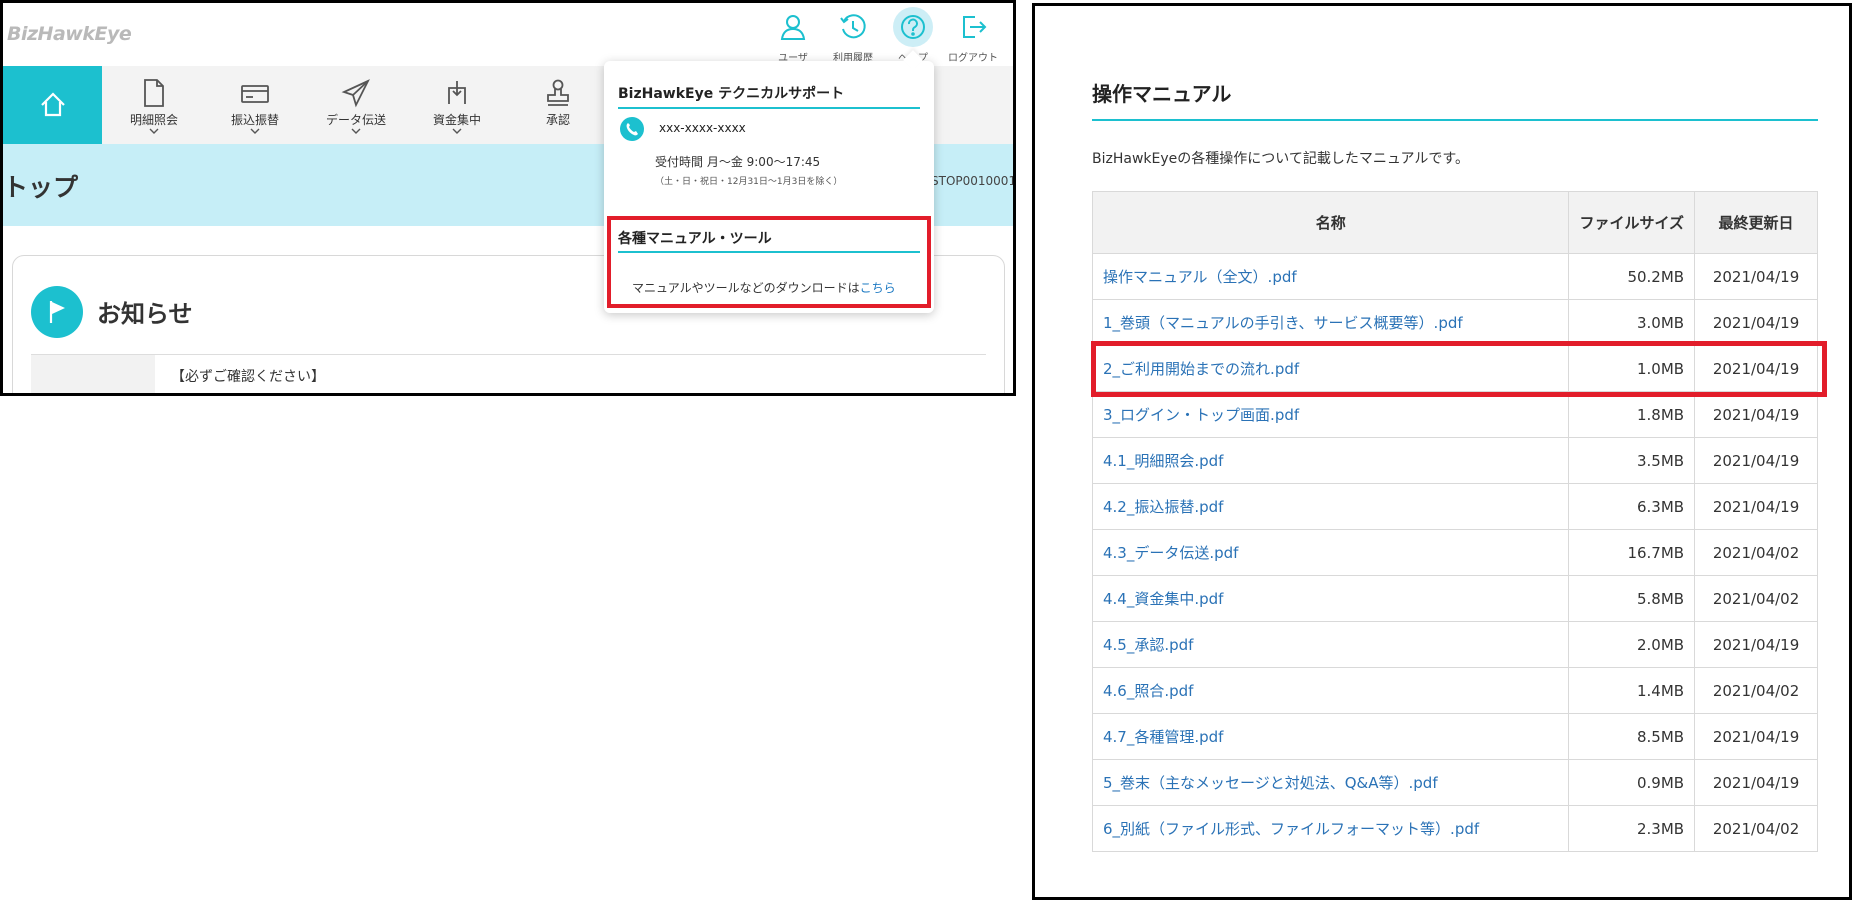 Image resolution: width=1862 pixels, height=920 pixels. What do you see at coordinates (1162, 94) in the screenshot?
I see `manual-page-title: 操作マニュアル` at bounding box center [1162, 94].